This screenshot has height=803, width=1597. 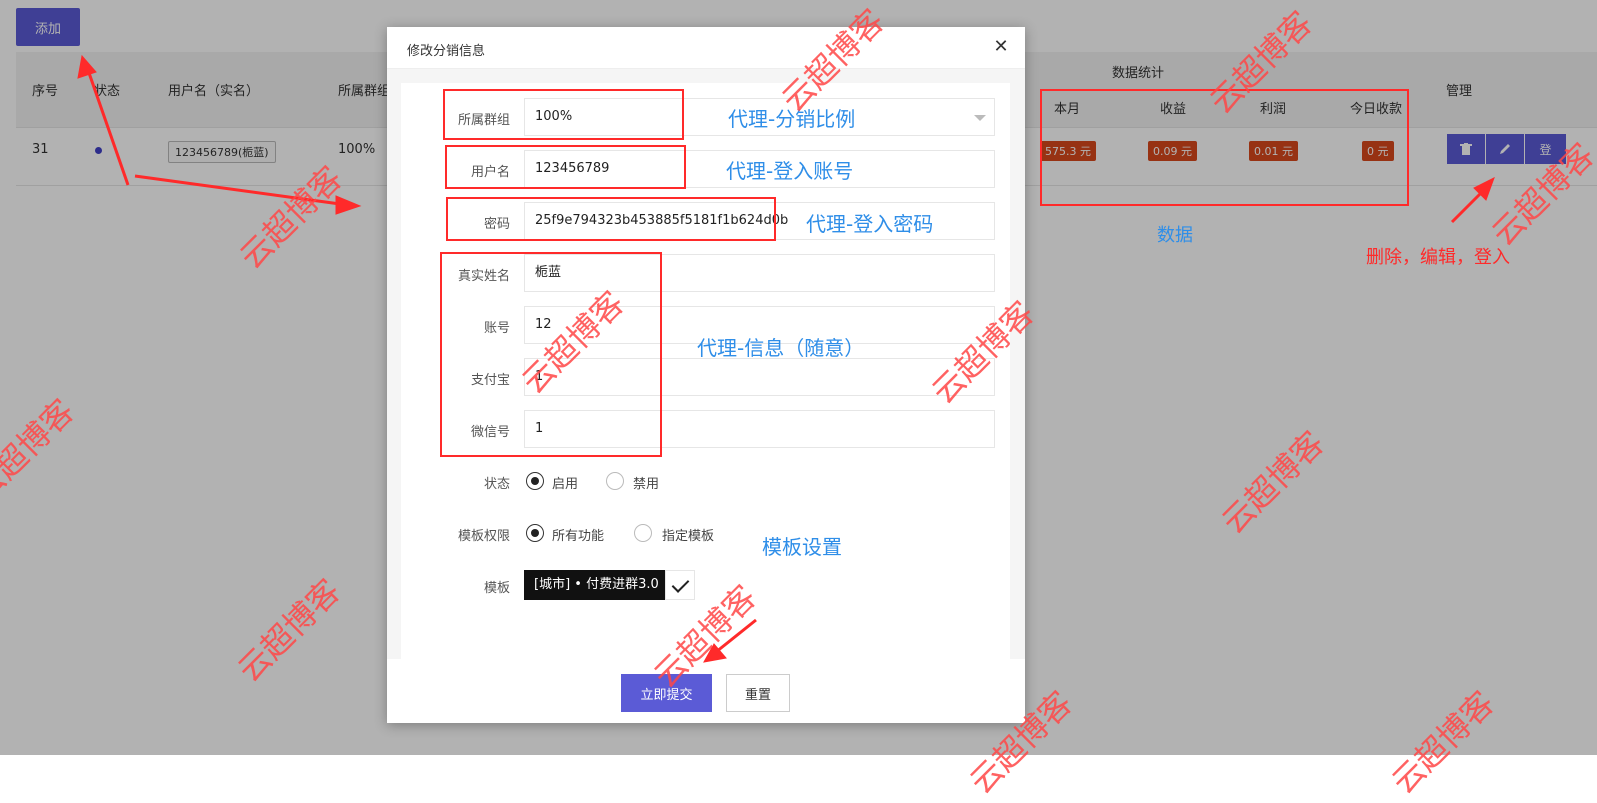 What do you see at coordinates (870, 224) in the screenshot?
I see `password-note: 代理-登入密码` at bounding box center [870, 224].